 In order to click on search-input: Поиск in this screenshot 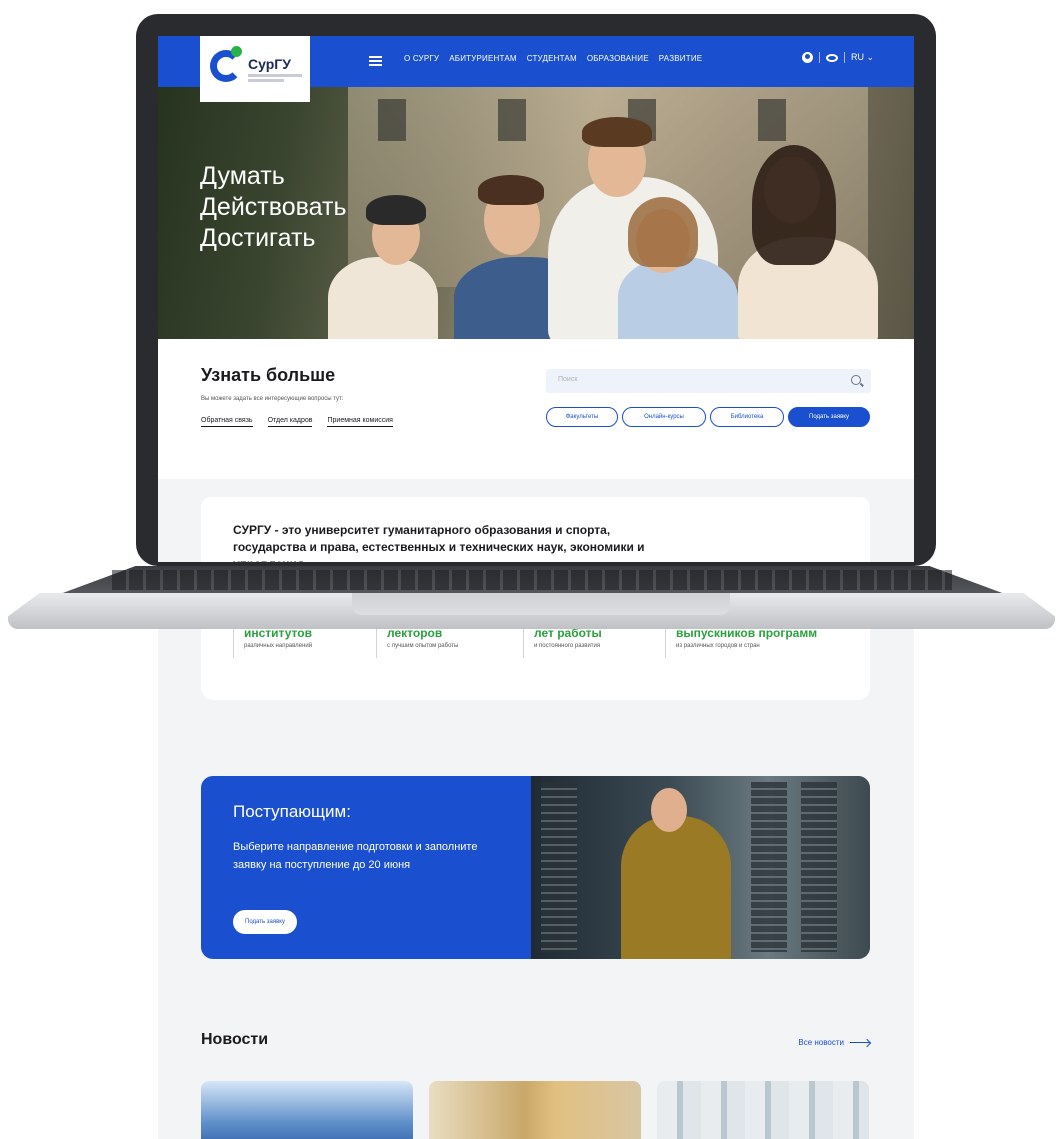, I will do `click(708, 381)`.